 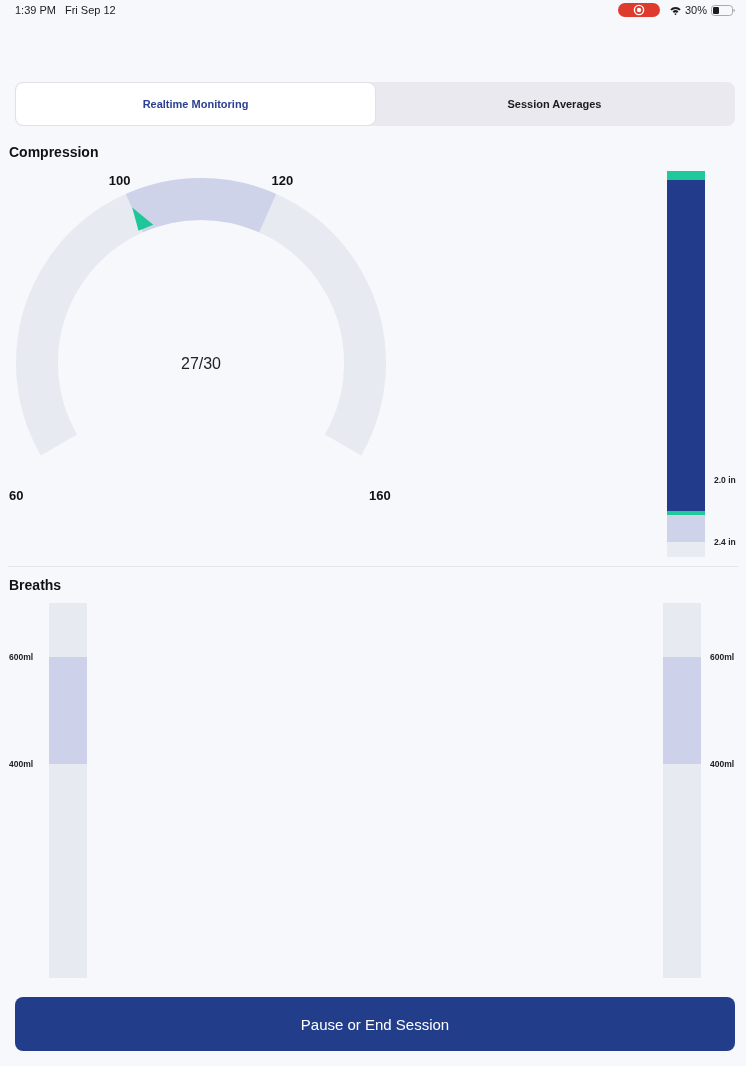 I want to click on scale-label: 2.4 in, so click(x=725, y=542).